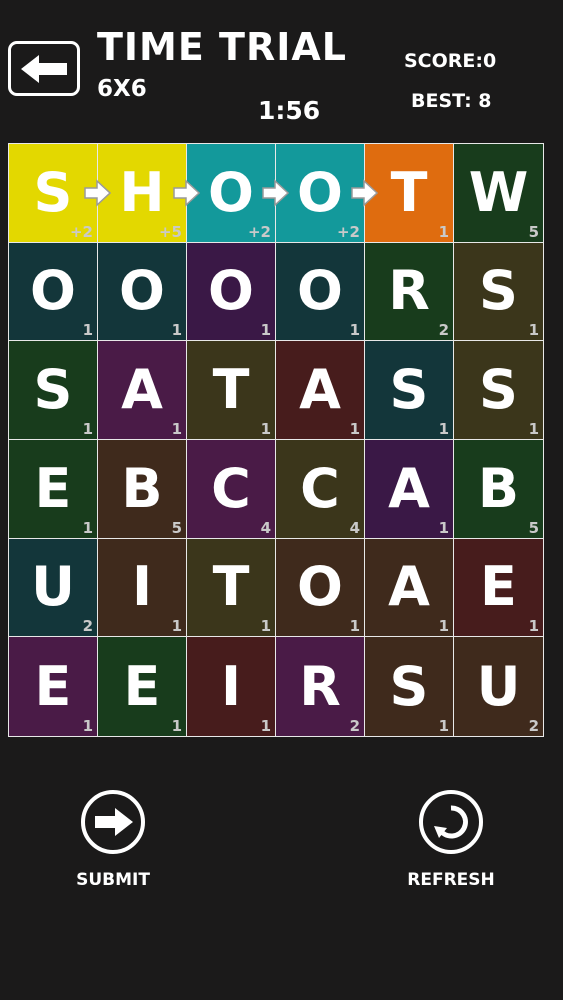 The height and width of the screenshot is (1000, 563). Describe the element at coordinates (44, 68) in the screenshot. I see `back-button` at that location.